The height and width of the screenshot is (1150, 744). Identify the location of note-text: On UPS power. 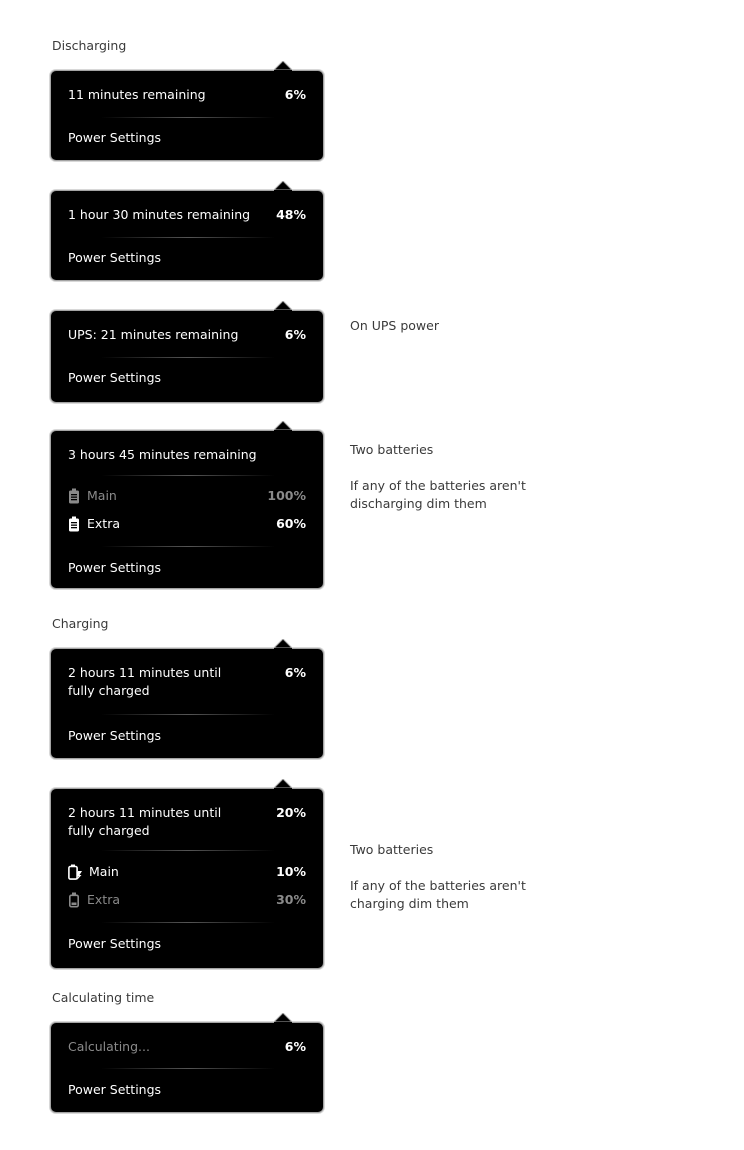
(394, 325).